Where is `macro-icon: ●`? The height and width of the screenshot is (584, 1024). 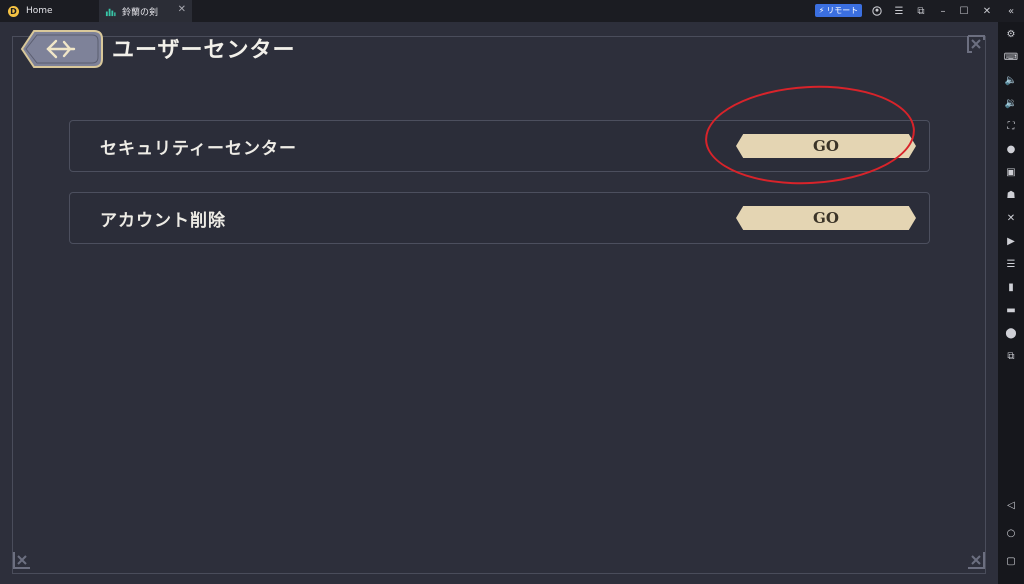 macro-icon: ● is located at coordinates (1011, 149).